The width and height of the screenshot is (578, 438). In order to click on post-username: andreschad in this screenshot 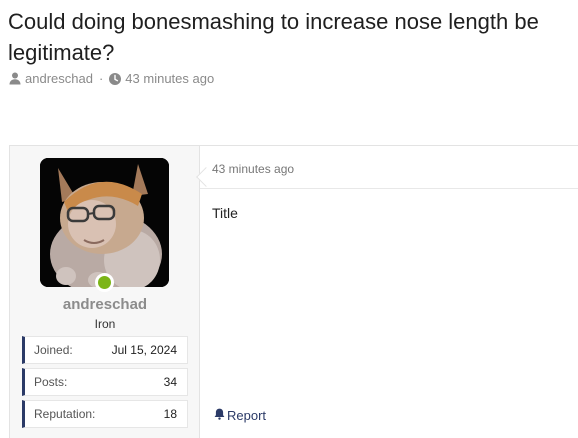, I will do `click(105, 304)`.